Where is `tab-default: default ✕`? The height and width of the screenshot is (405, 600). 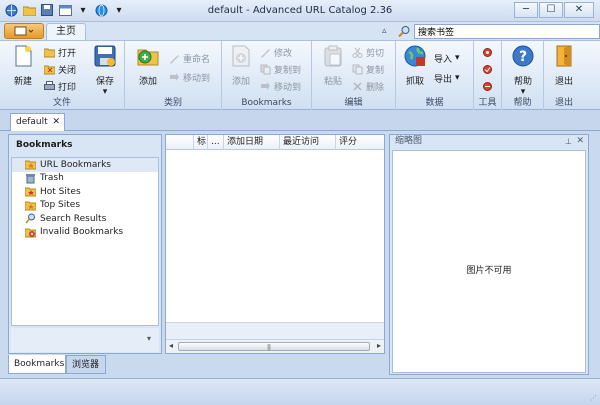 tab-default: default ✕ is located at coordinates (37, 122).